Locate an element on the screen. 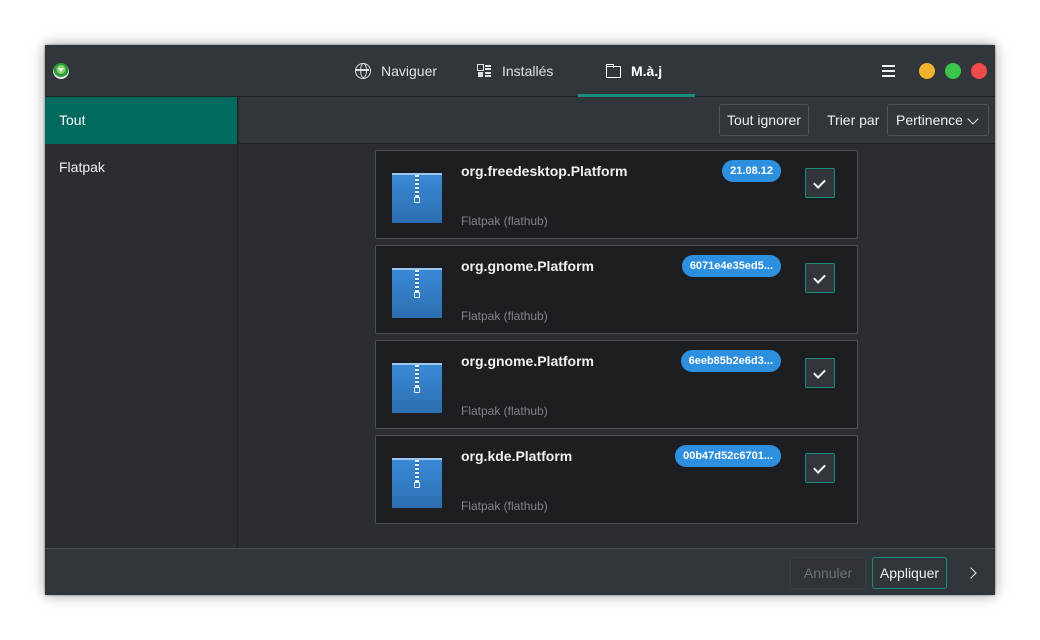 Image resolution: width=1040 pixels, height=640 pixels. tab-naviguer: Naviguer is located at coordinates (396, 71).